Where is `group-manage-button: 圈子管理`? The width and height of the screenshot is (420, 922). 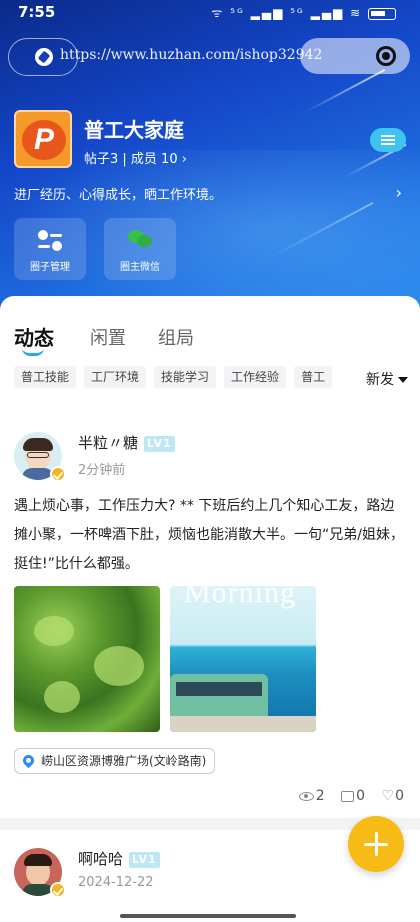 group-manage-button: 圈子管理 is located at coordinates (50, 249).